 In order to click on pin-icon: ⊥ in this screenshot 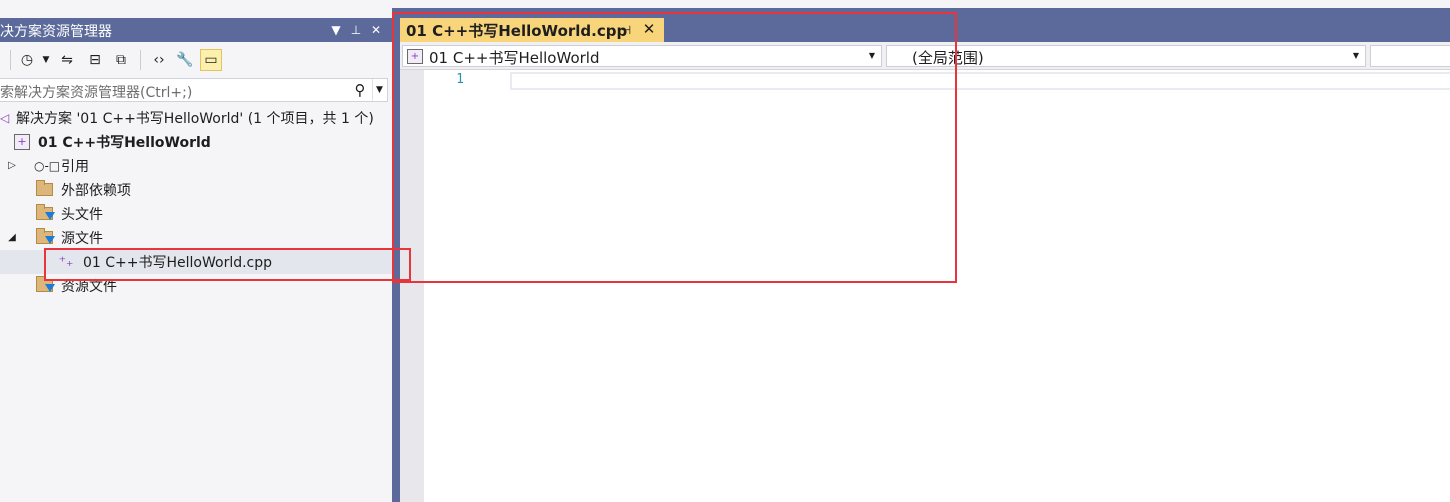, I will do `click(356, 30)`.